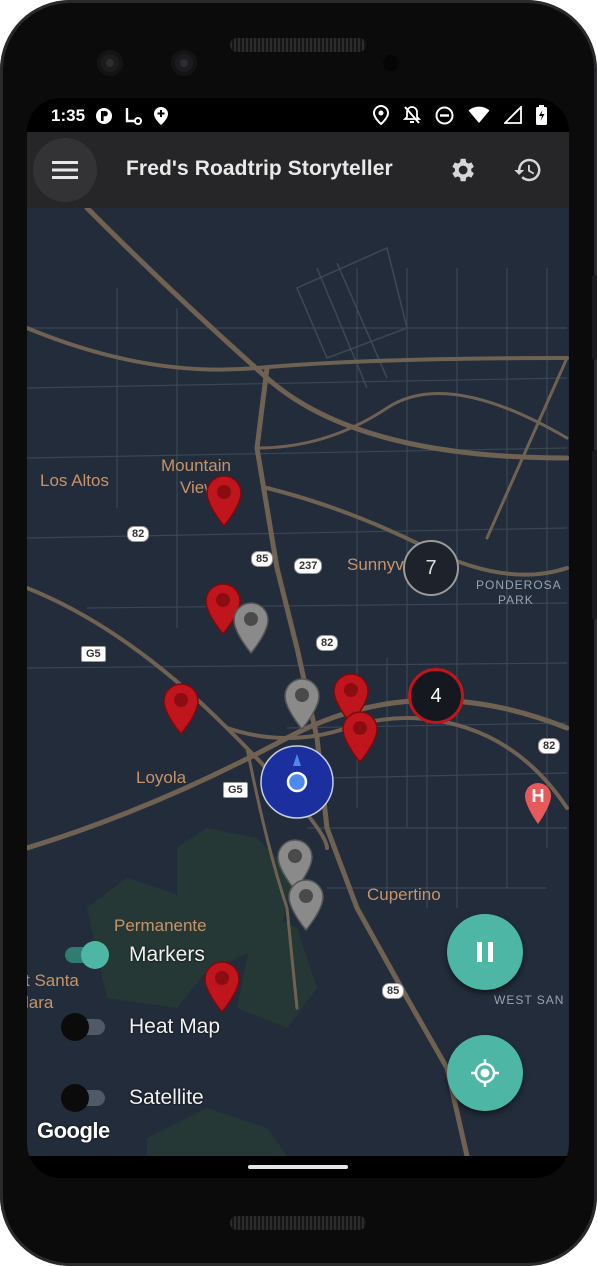 The image size is (597, 1266). Describe the element at coordinates (431, 568) in the screenshot. I see `gray-marker-cluster: 7` at that location.